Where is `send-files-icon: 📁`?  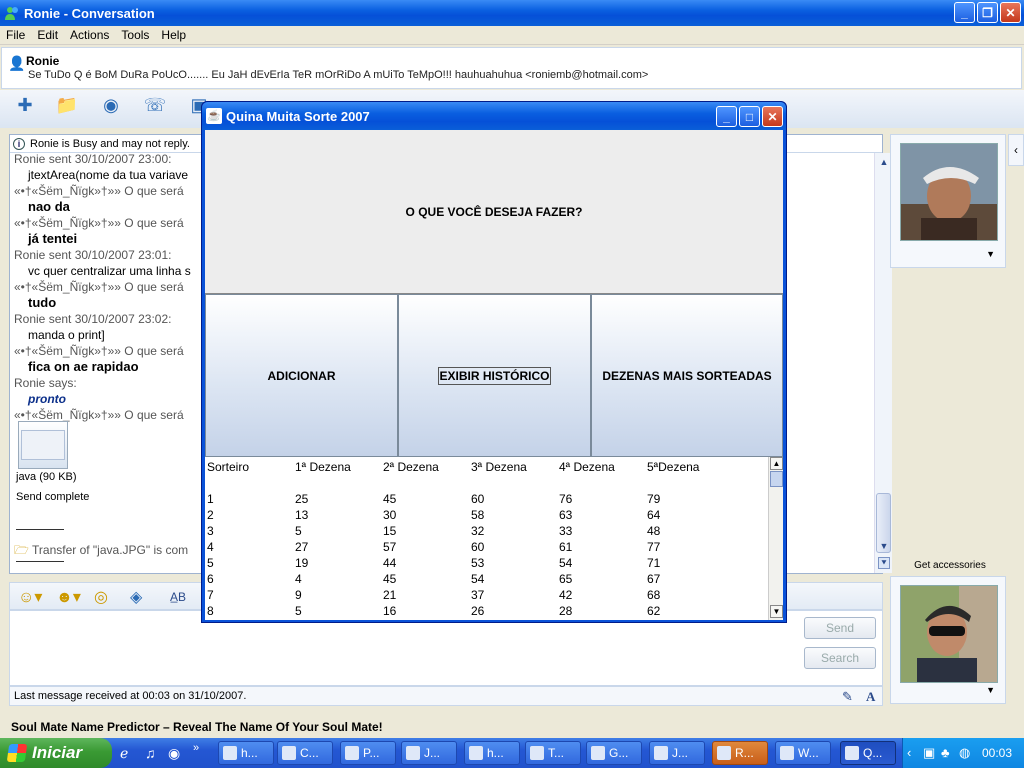
send-files-icon: 📁 is located at coordinates (67, 108).